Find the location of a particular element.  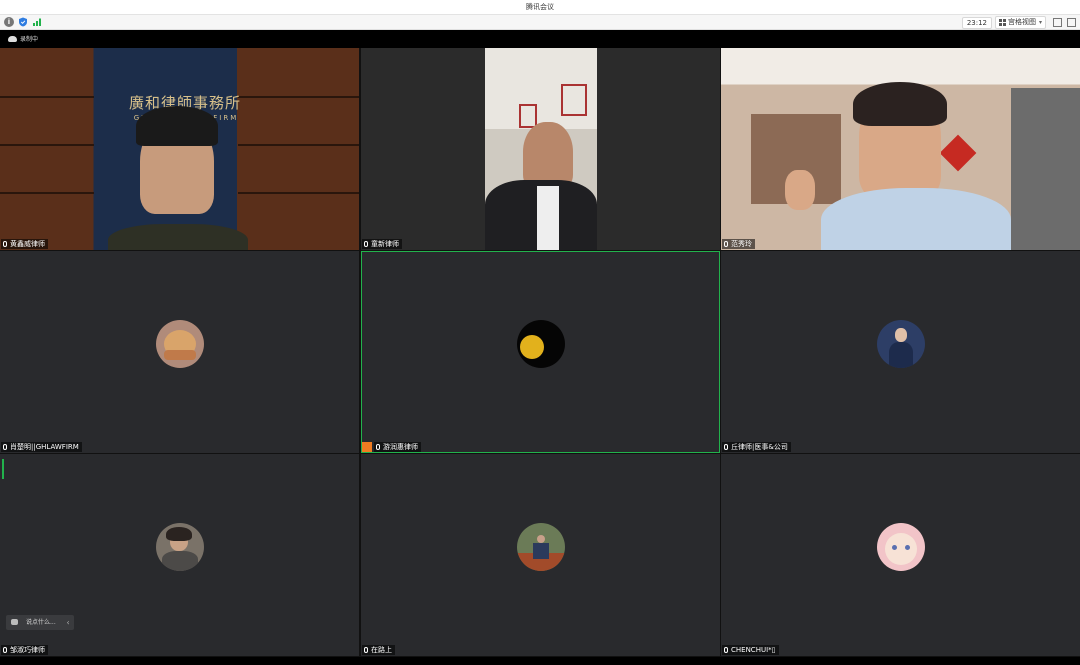

participant-body is located at coordinates (178, 237).